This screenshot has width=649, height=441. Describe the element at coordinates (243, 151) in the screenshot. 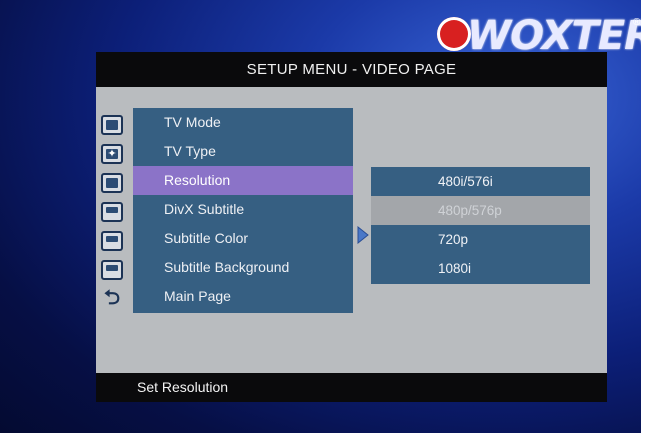

I see `menu-item-tv-type: TV Type` at that location.